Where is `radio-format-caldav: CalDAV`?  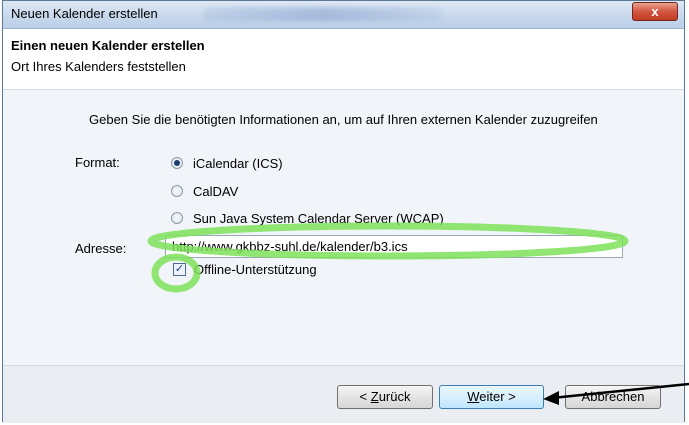 radio-format-caldav: CalDAV is located at coordinates (204, 191).